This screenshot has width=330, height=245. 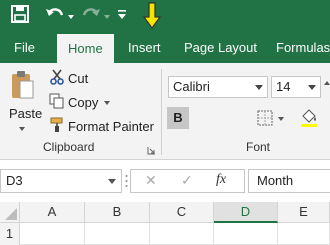 I want to click on formula-input: Month, so click(x=289, y=181).